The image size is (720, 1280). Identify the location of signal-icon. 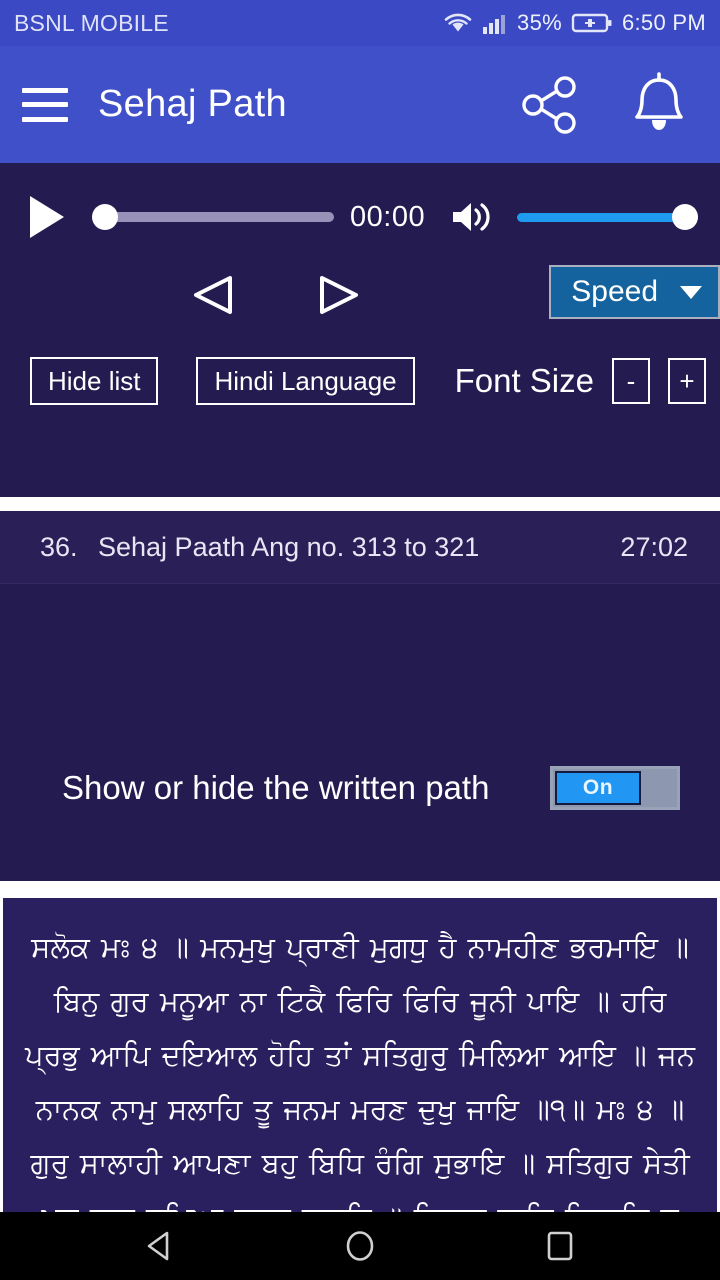
(495, 23).